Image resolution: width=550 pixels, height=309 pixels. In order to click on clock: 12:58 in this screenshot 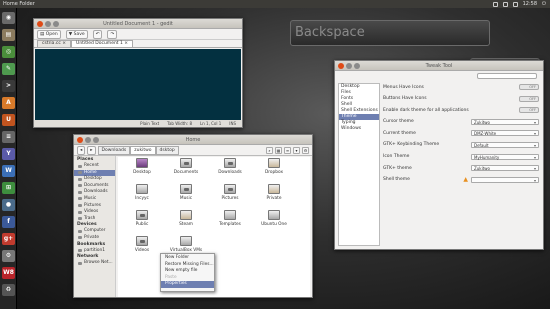, I will do `click(530, 4)`.